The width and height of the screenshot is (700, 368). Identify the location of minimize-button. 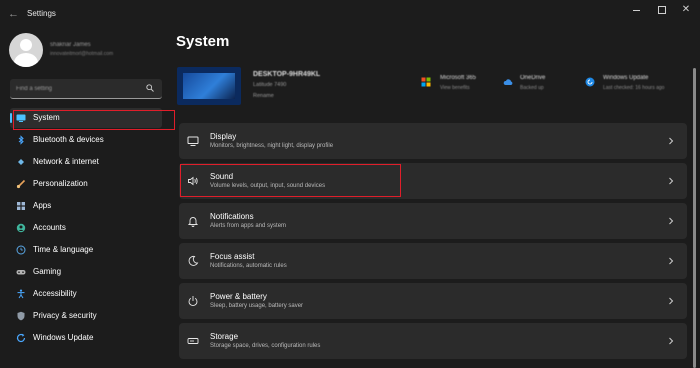
(637, 10).